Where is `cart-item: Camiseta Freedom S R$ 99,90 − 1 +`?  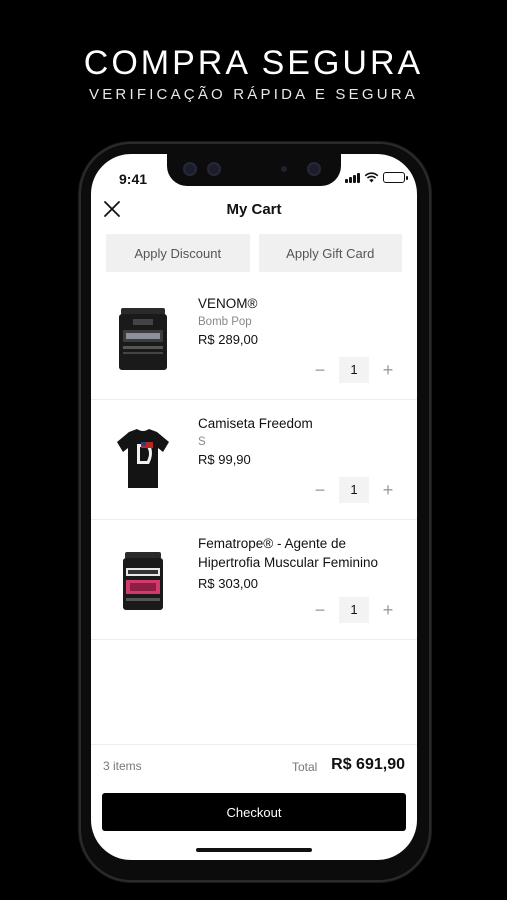 cart-item: Camiseta Freedom S R$ 99,90 − 1 + is located at coordinates (254, 460).